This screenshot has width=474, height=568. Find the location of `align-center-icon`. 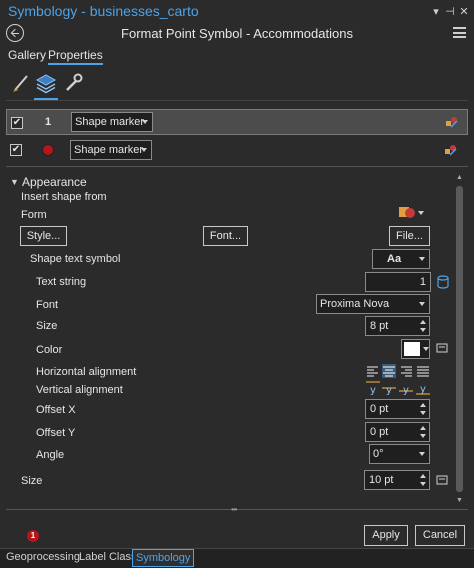

align-center-icon is located at coordinates (389, 371).